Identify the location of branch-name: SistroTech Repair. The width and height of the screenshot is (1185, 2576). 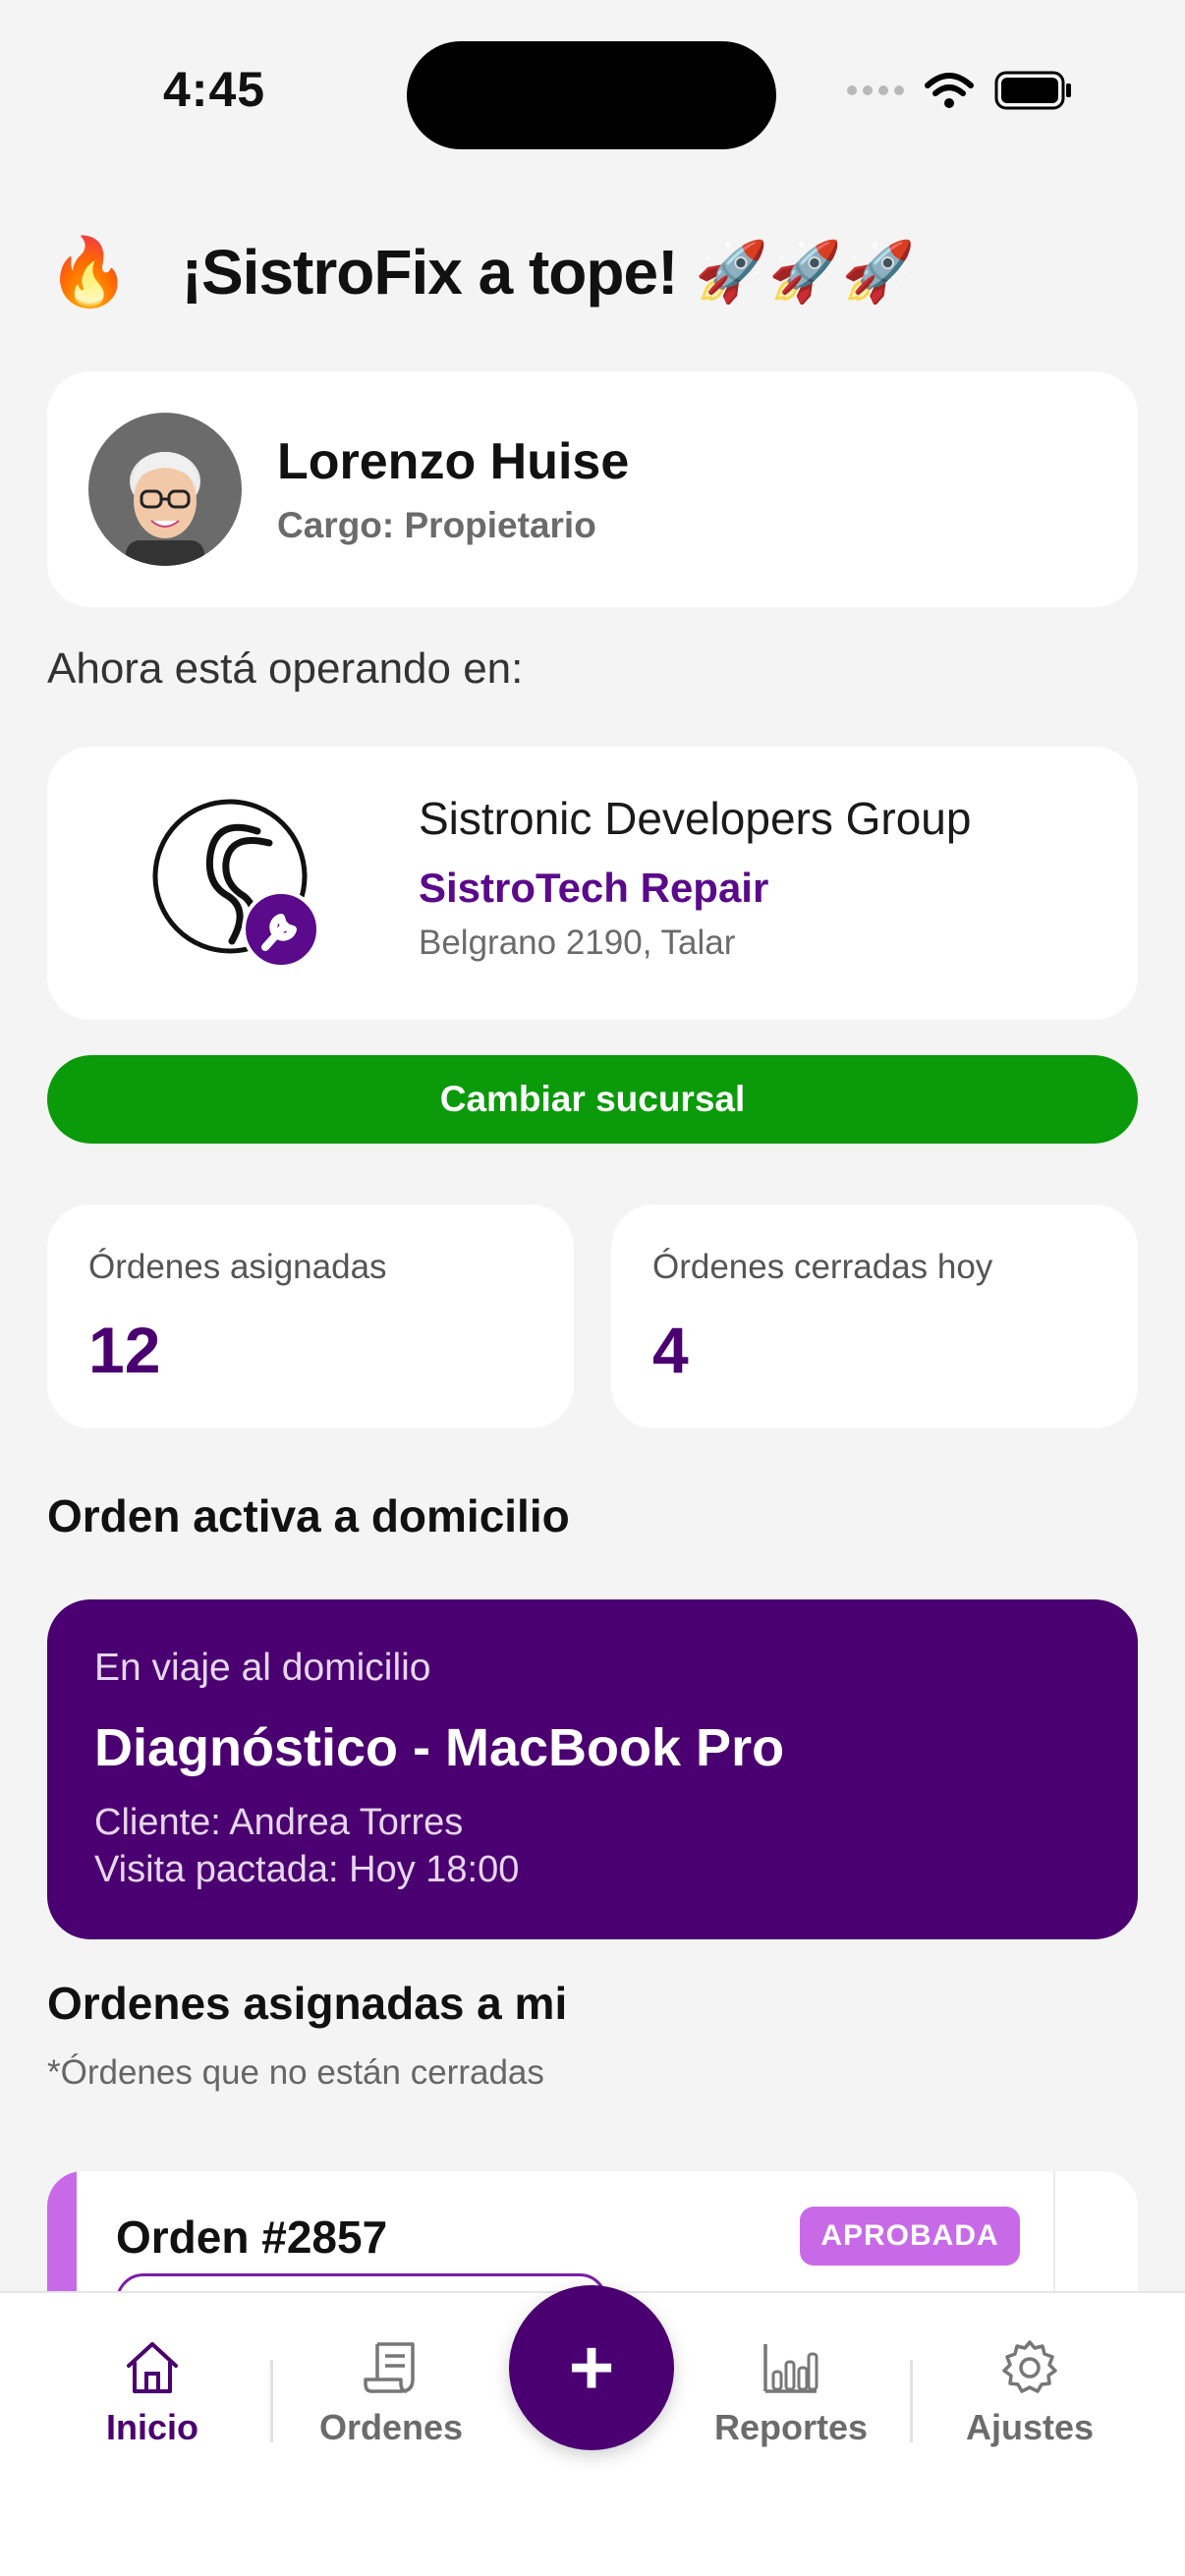
(594, 888).